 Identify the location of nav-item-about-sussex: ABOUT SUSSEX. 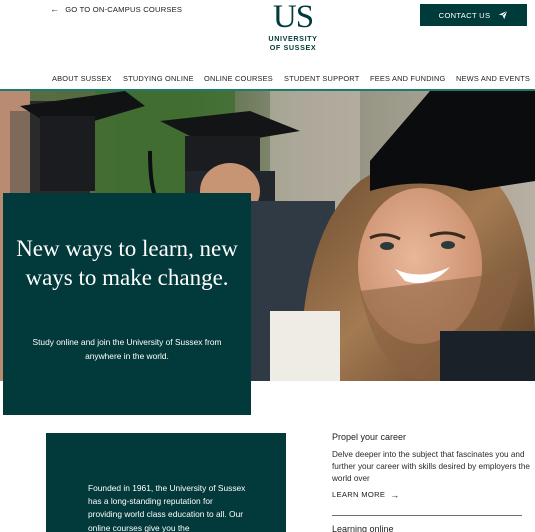
(82, 78).